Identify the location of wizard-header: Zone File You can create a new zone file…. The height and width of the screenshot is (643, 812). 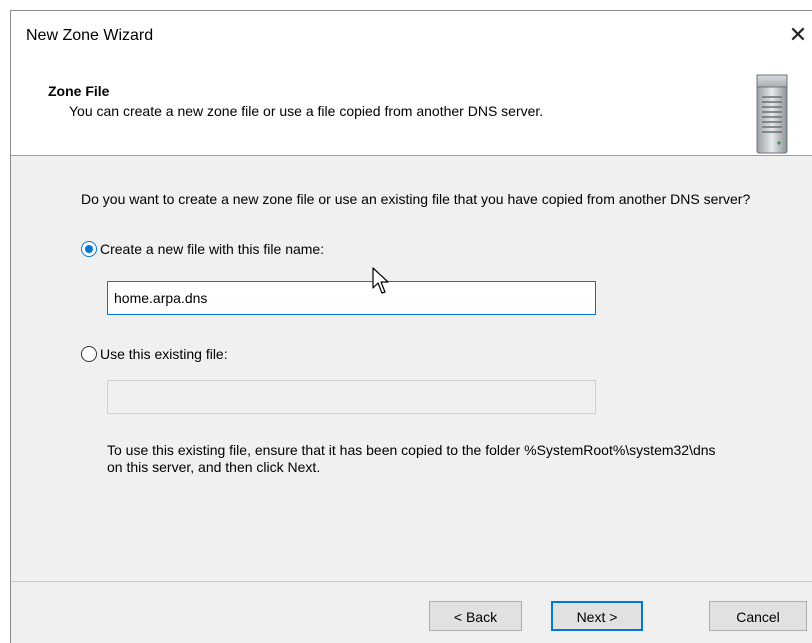
(411, 107).